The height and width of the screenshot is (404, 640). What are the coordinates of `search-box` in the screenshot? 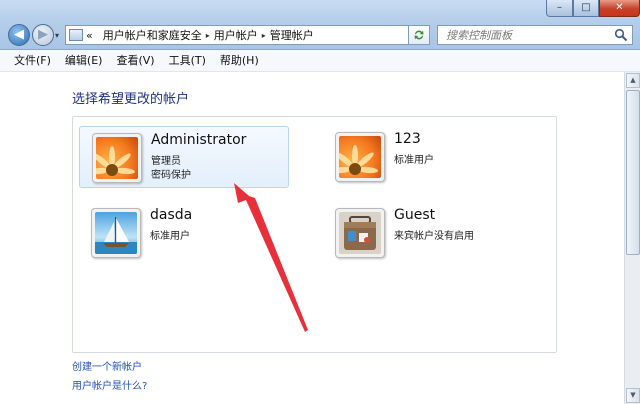 It's located at (535, 35).